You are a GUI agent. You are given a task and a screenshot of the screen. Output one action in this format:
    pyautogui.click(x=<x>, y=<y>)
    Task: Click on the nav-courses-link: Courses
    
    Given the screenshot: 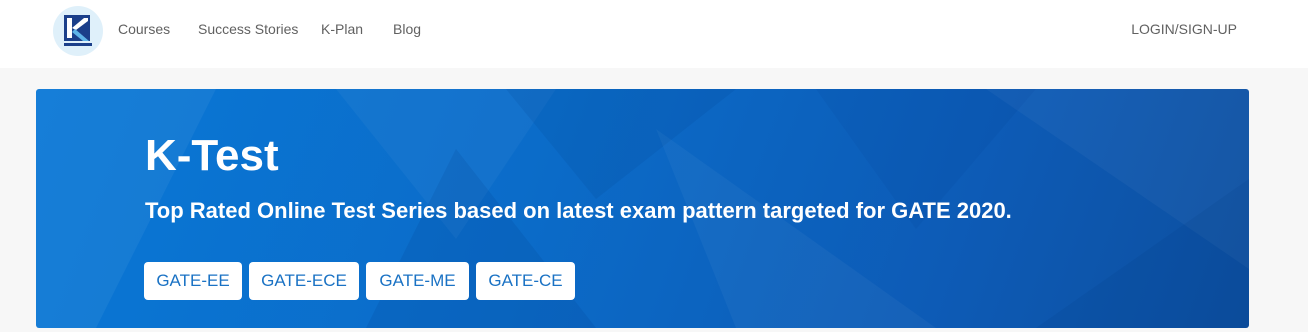 What is the action you would take?
    pyautogui.click(x=144, y=29)
    